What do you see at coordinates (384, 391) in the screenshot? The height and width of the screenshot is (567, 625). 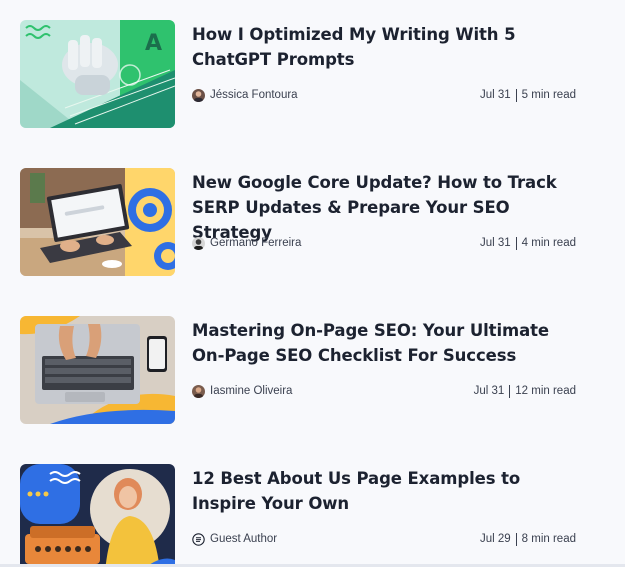 I see `article-meta: Iasmine Oliveira Jul 31 12 min read` at bounding box center [384, 391].